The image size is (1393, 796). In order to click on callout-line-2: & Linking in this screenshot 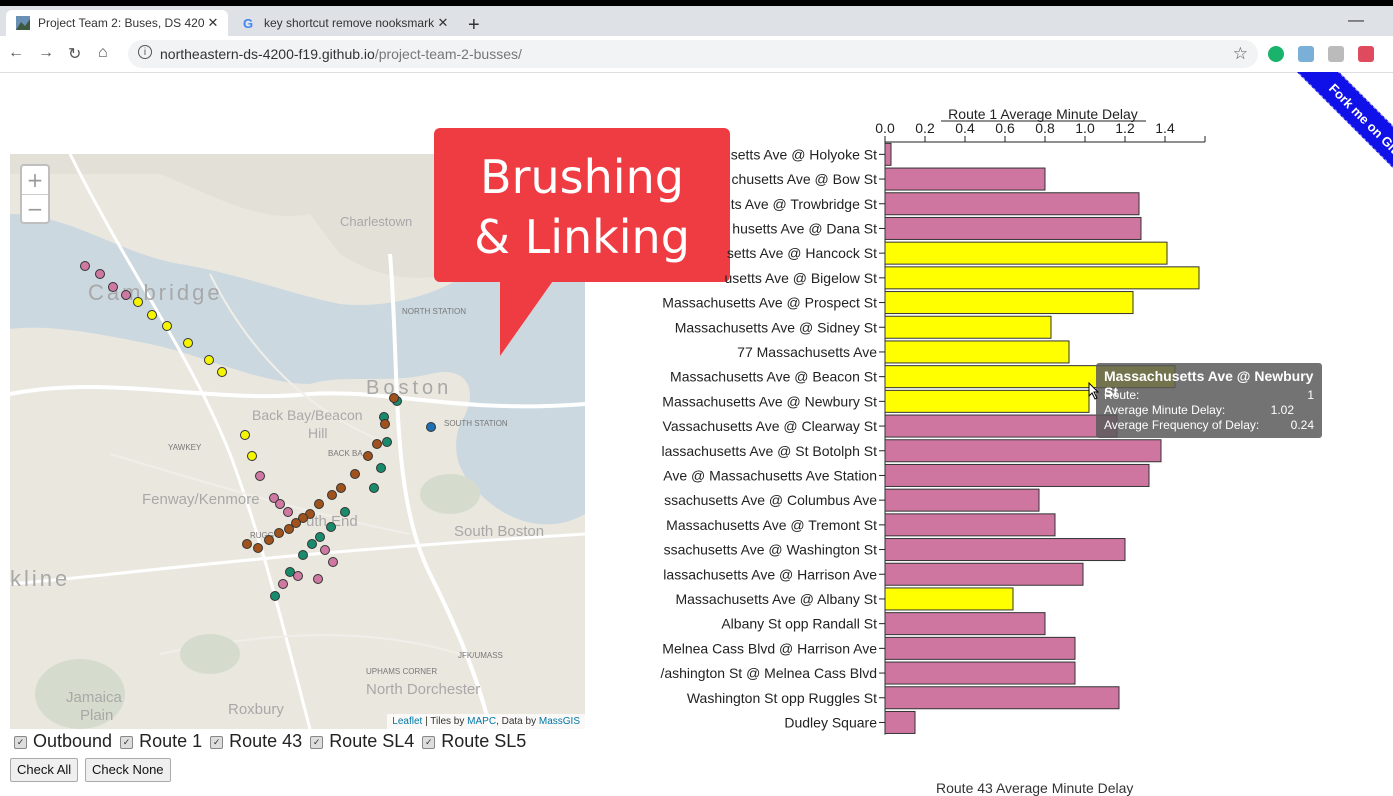, I will do `click(582, 237)`.